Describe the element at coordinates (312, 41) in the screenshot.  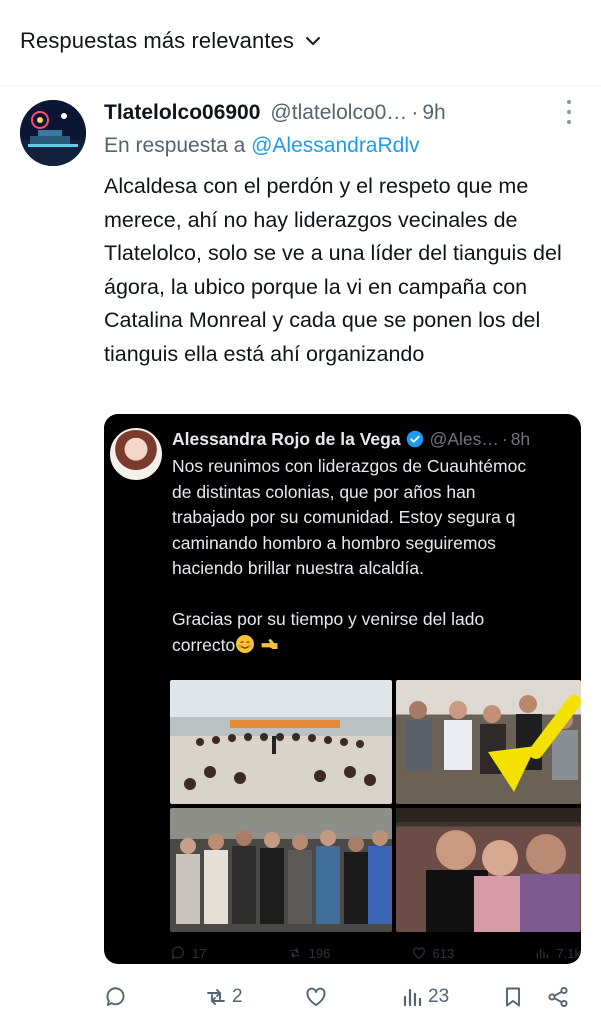
I see `chevron-down-icon` at that location.